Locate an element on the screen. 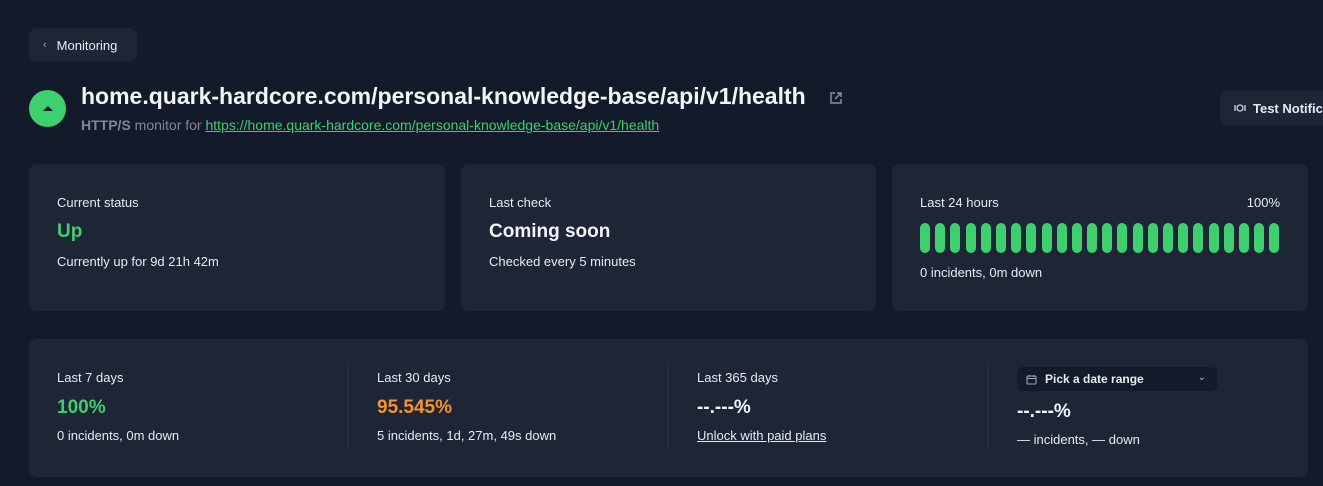  period-30d-value: 95.545% is located at coordinates (415, 407).